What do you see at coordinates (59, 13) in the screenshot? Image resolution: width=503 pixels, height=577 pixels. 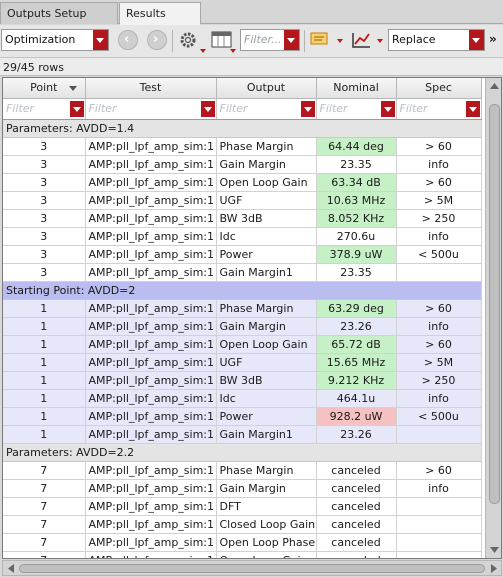 I see `tab-outputs-setup: Outputs Setup` at bounding box center [59, 13].